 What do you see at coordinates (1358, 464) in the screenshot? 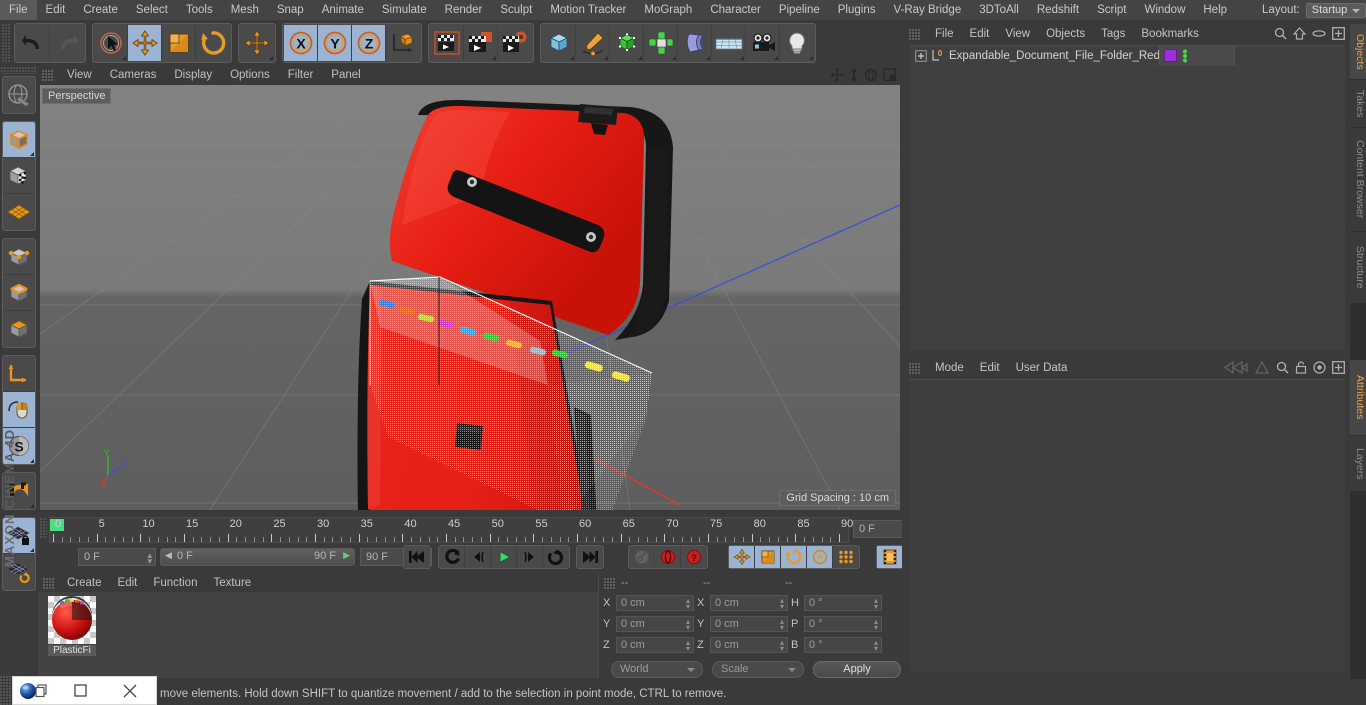
I see `tab-layers: Layers` at bounding box center [1358, 464].